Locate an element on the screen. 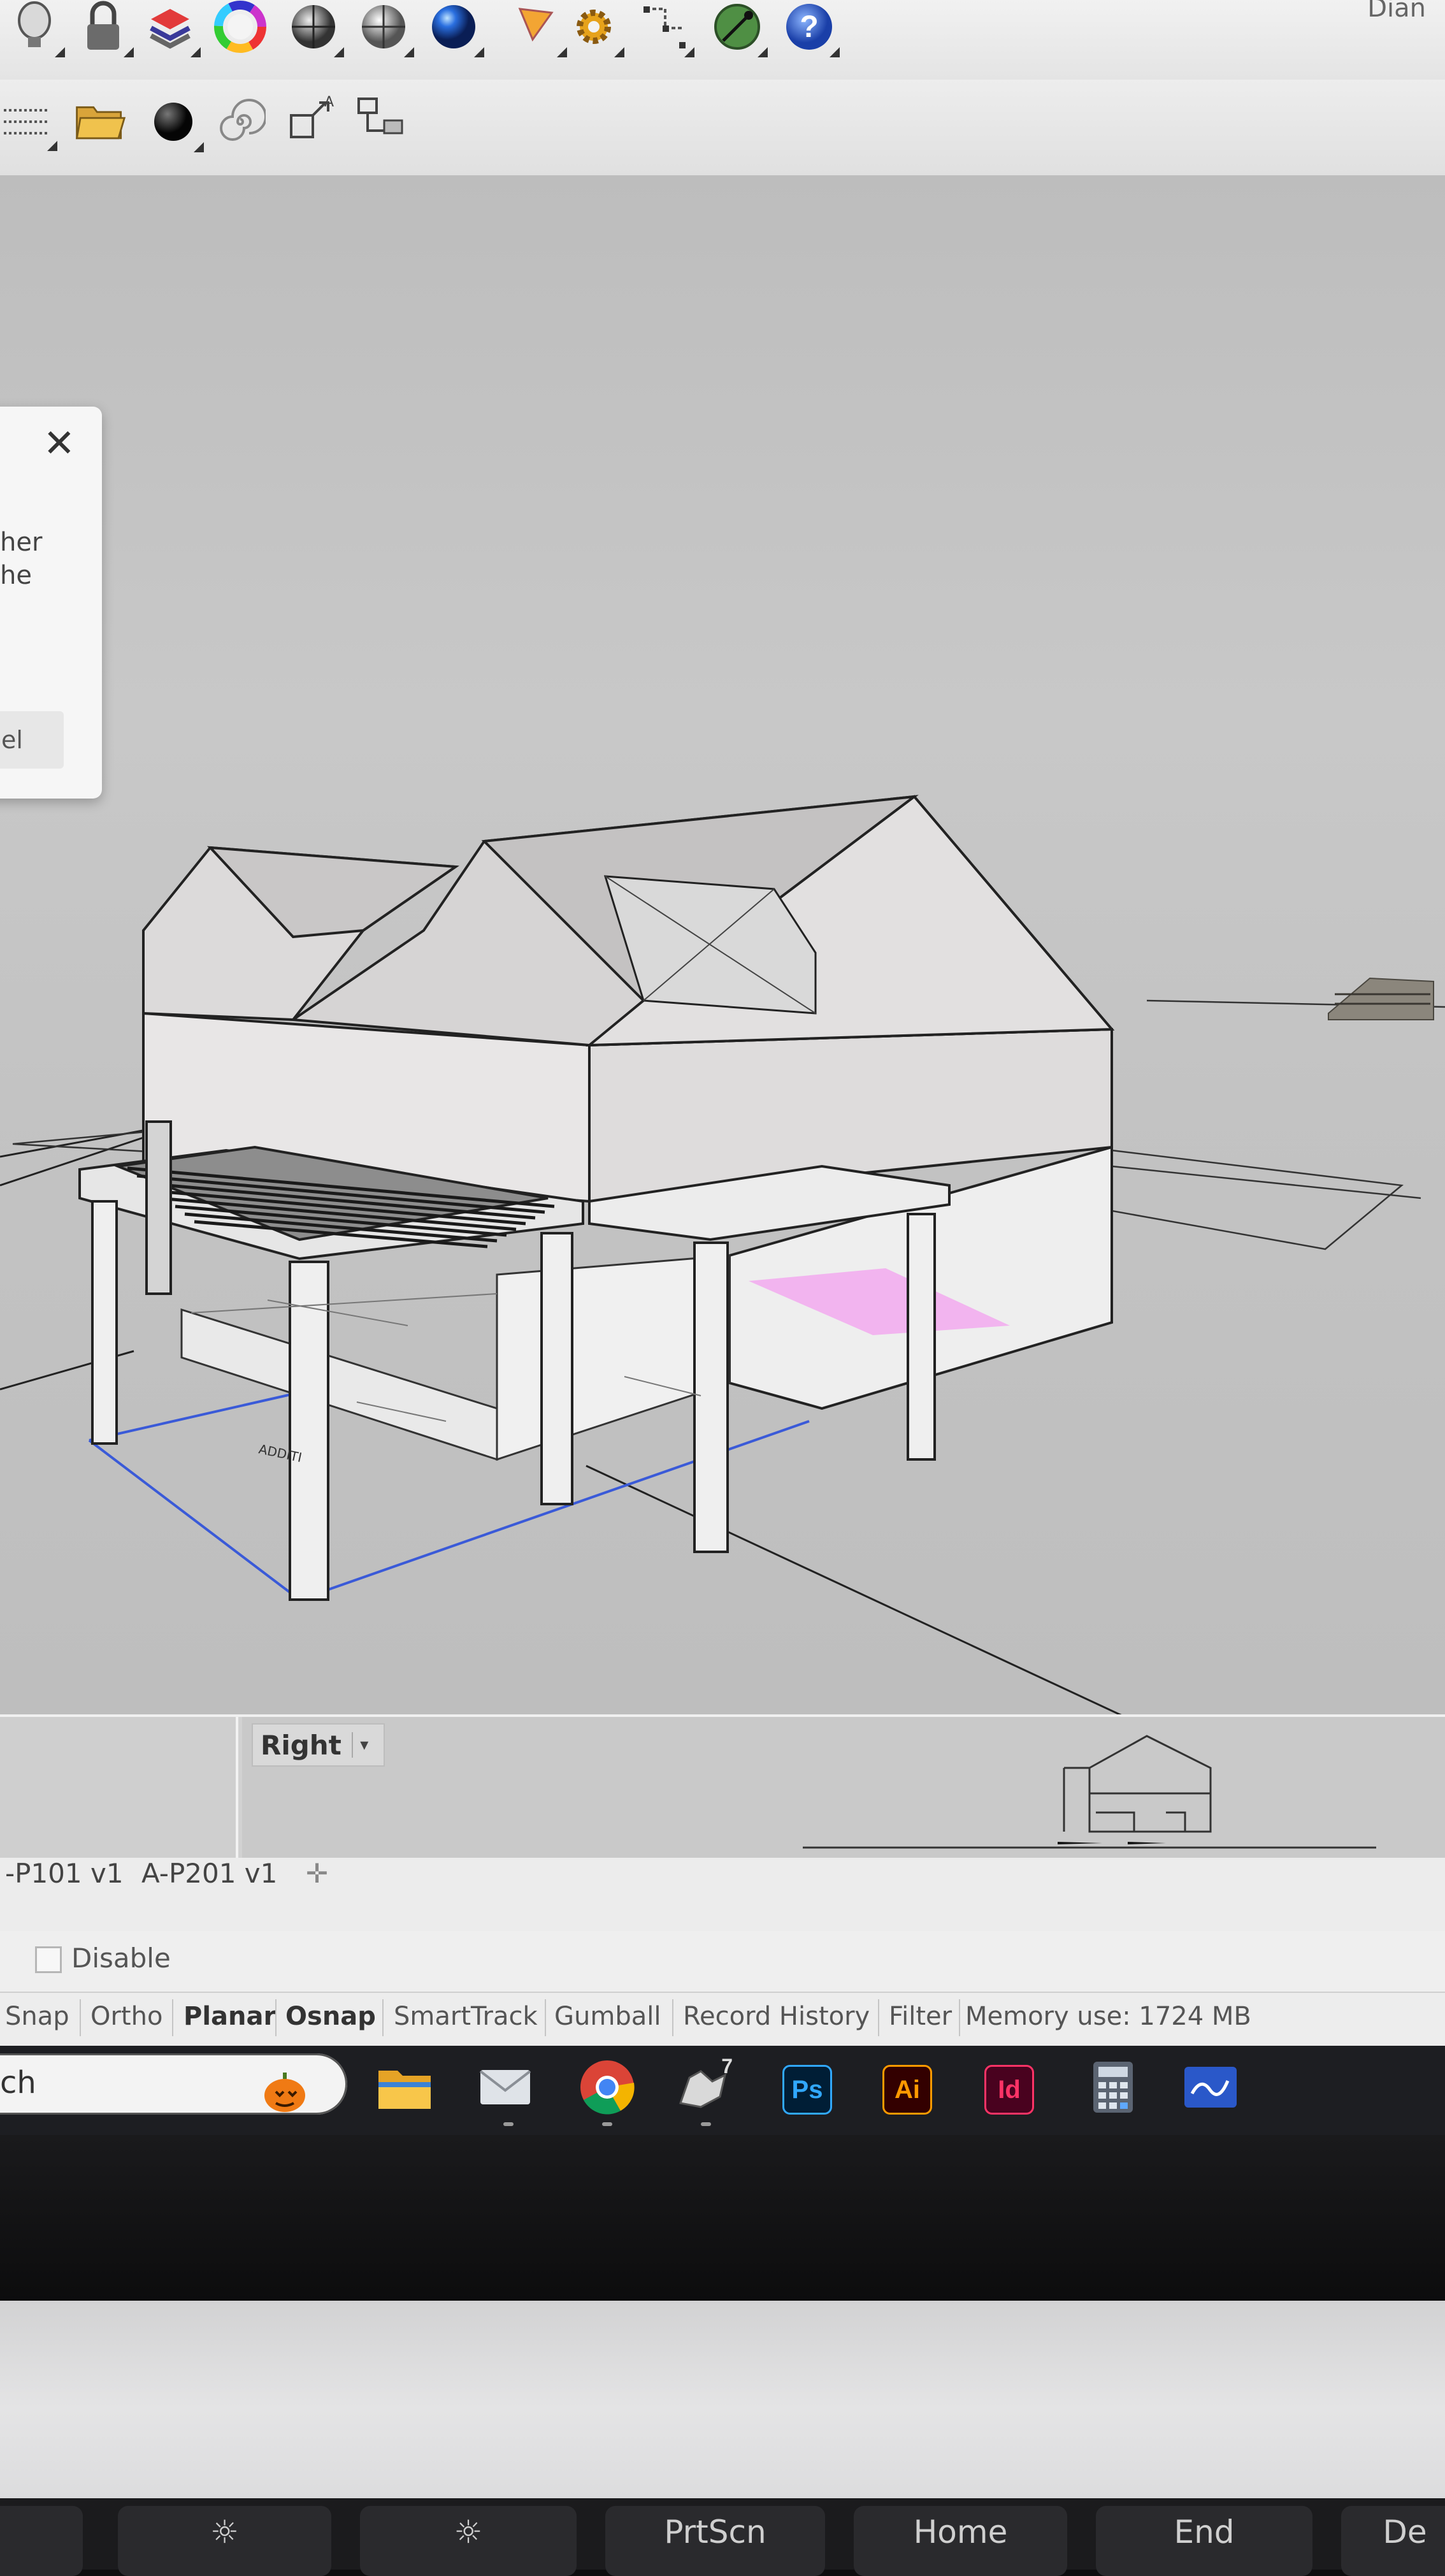 Image resolution: width=1445 pixels, height=2576 pixels. disable-checkbox is located at coordinates (49, 1959).